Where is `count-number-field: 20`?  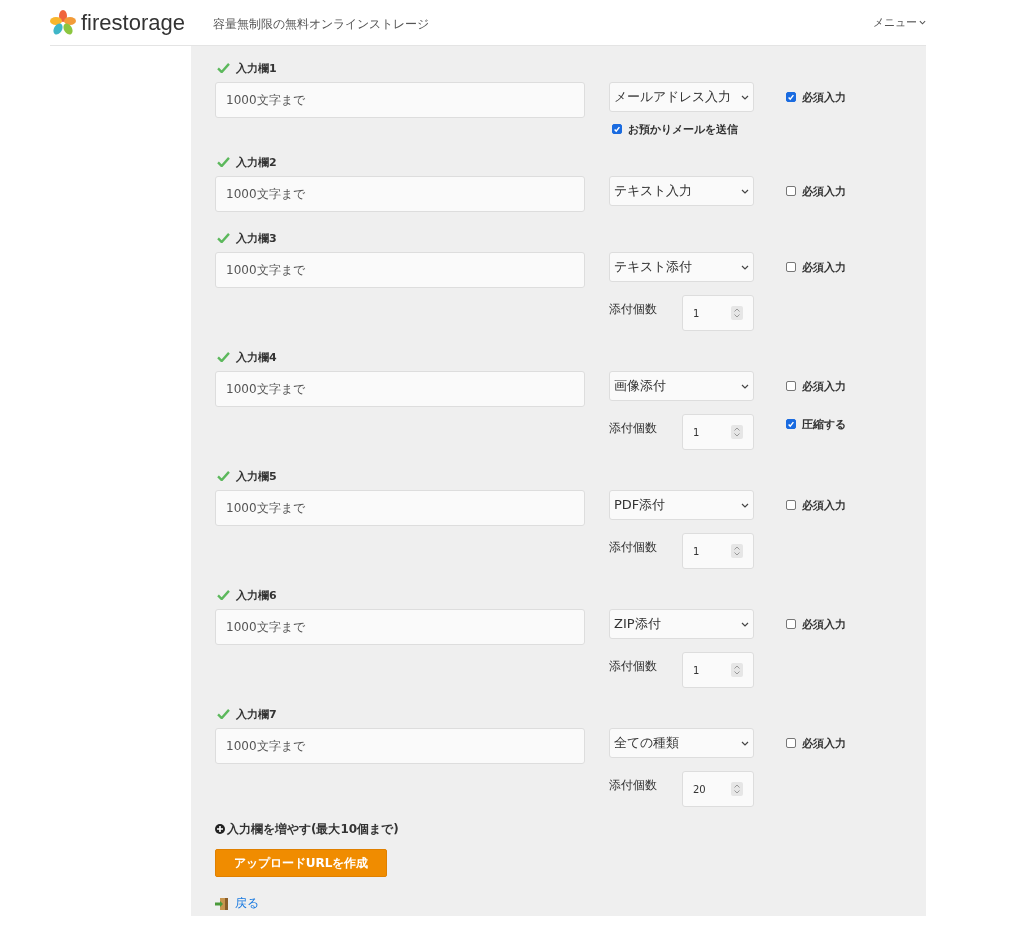
count-number-field: 20 is located at coordinates (718, 789).